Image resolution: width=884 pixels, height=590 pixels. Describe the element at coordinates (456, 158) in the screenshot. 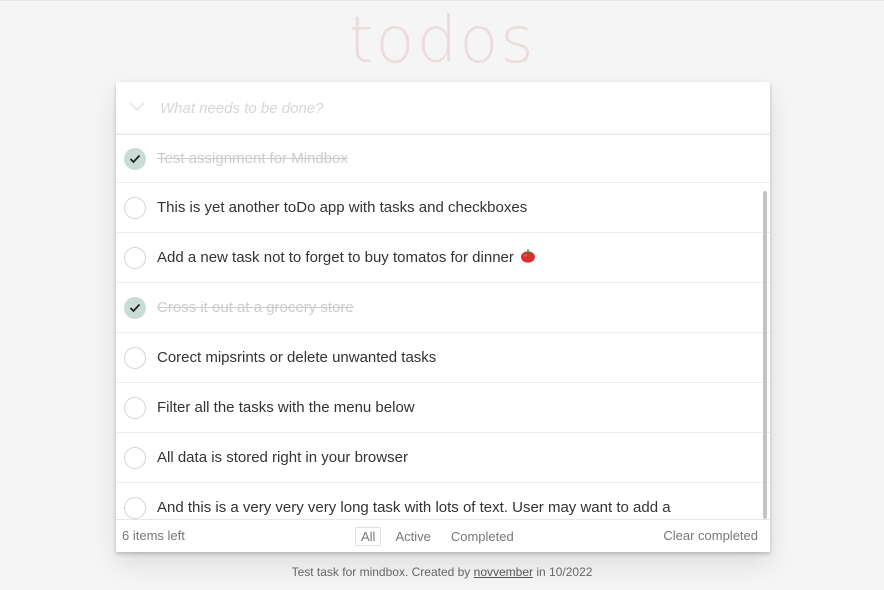

I see `todo-text: Test assignment for Mindbox` at that location.